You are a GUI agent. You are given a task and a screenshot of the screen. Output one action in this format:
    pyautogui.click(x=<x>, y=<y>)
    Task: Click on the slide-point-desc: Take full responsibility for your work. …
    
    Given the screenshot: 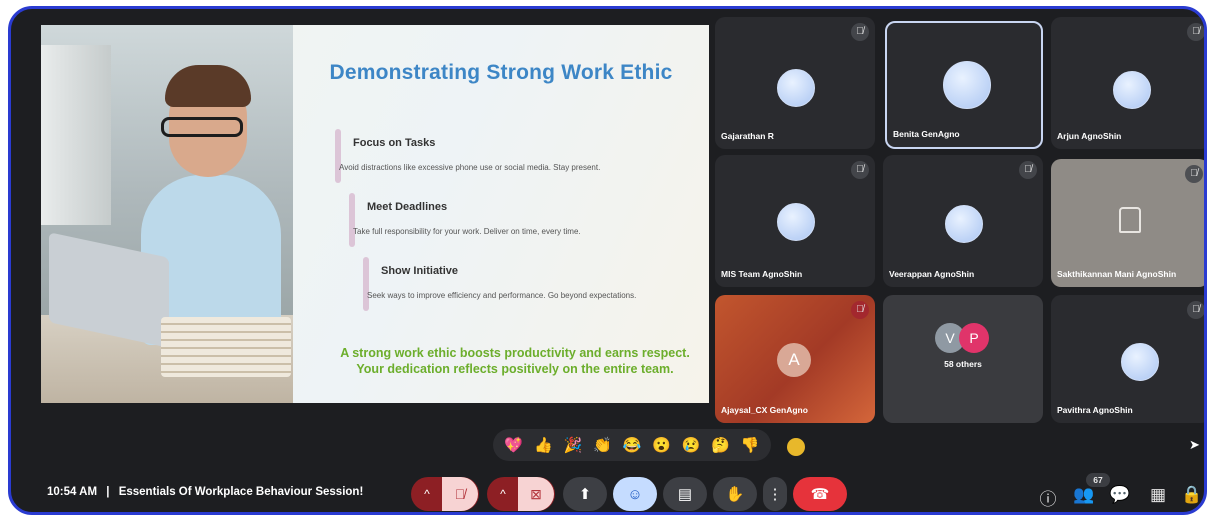 What is the action you would take?
    pyautogui.click(x=467, y=231)
    